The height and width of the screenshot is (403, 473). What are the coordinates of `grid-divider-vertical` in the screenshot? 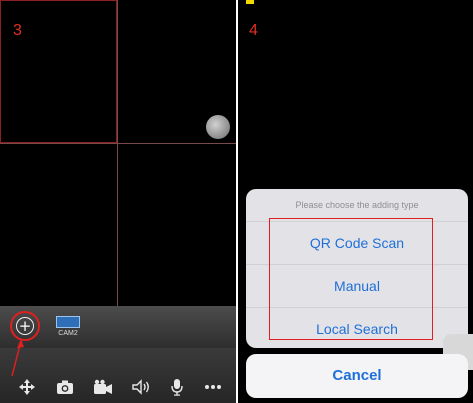 It's located at (117, 153).